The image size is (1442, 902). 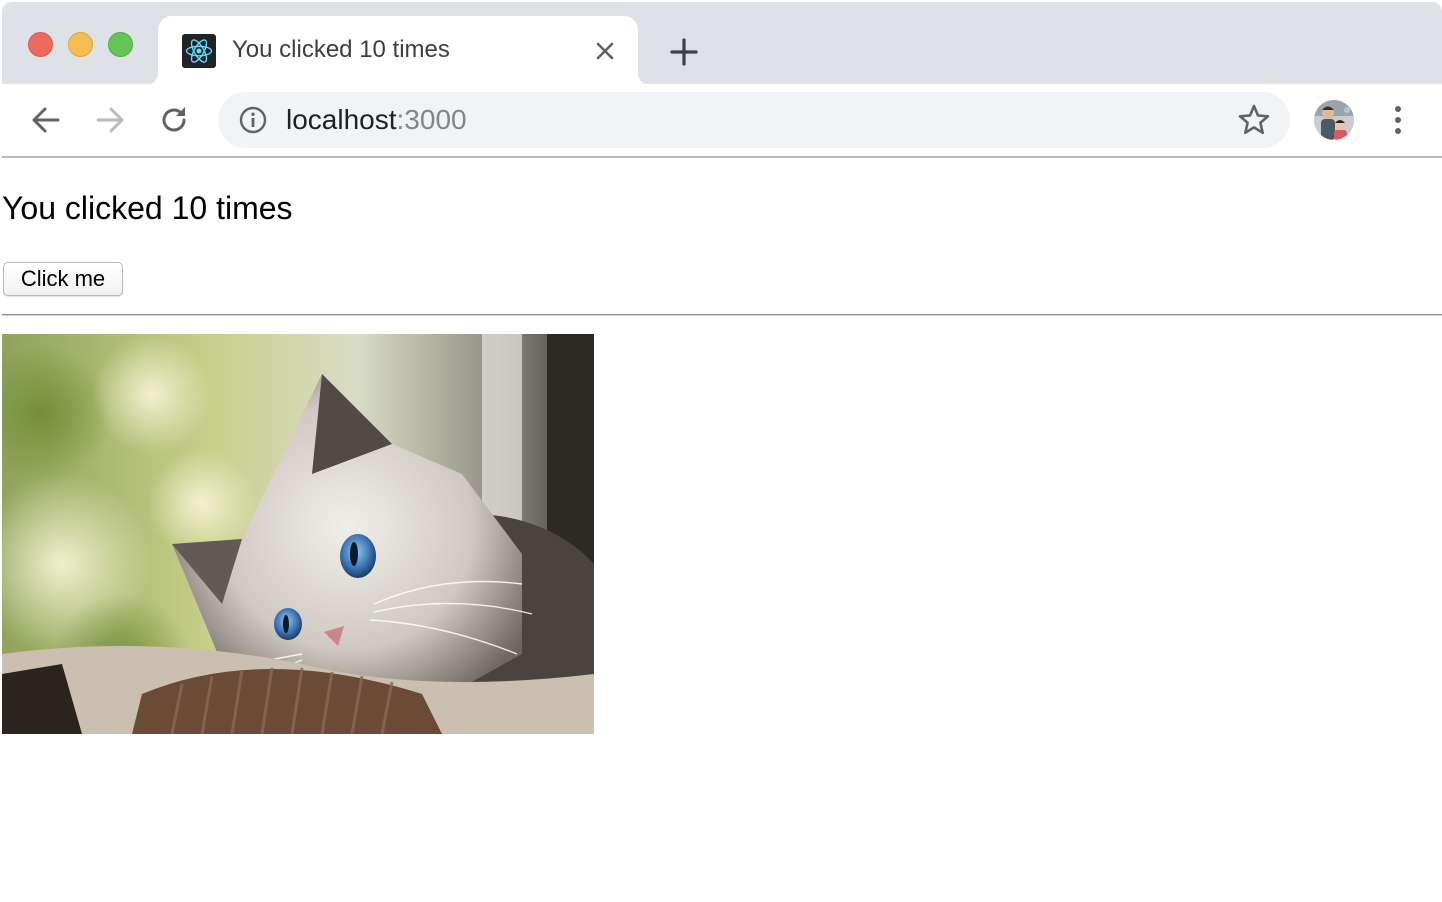 I want to click on url-port: :3000, so click(x=431, y=119).